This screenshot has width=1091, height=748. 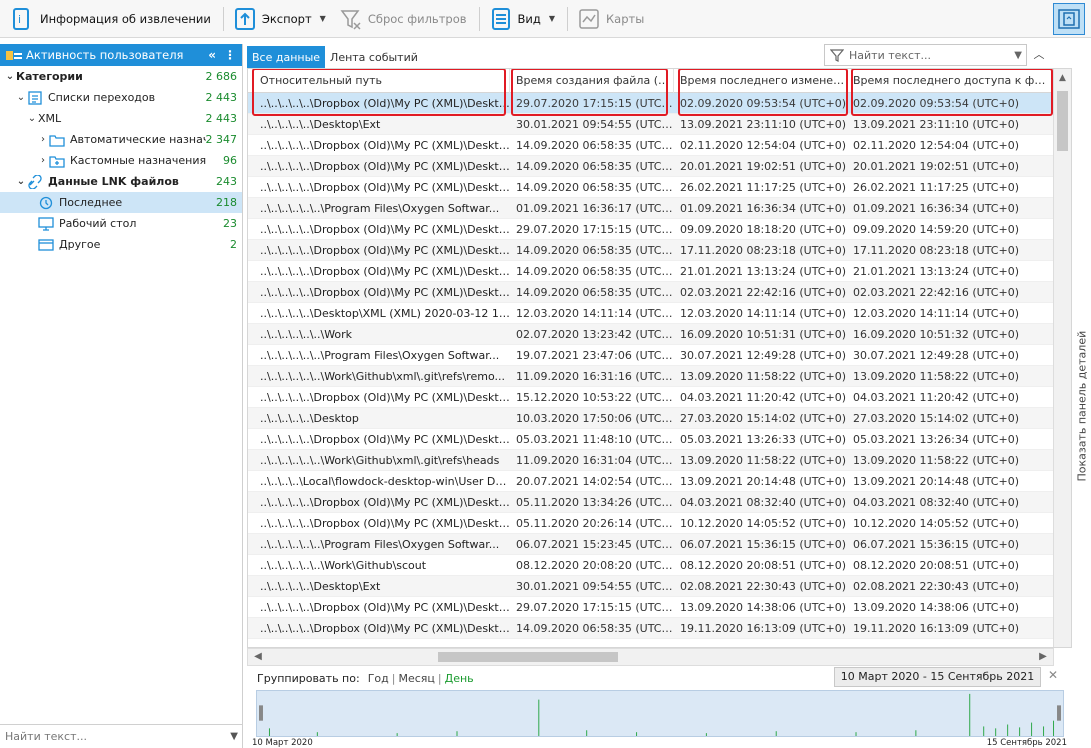 What do you see at coordinates (226, 202) in the screenshot?
I see `tree-item-count: 218` at bounding box center [226, 202].